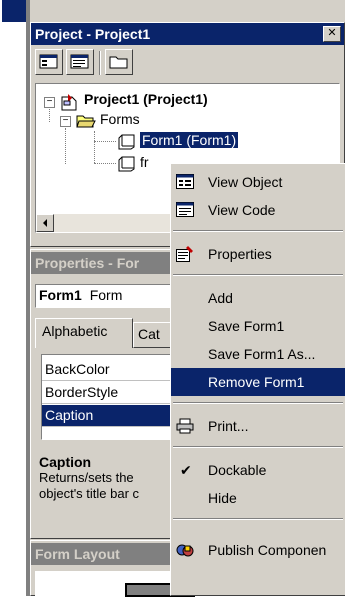 The height and width of the screenshot is (597, 345). I want to click on form-layout-title: Form Layout, so click(77, 554).